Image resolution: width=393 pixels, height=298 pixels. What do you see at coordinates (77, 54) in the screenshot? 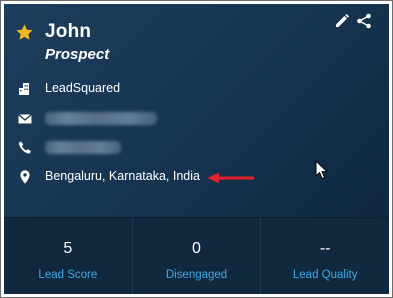
I see `lead-stage: Prospect` at bounding box center [77, 54].